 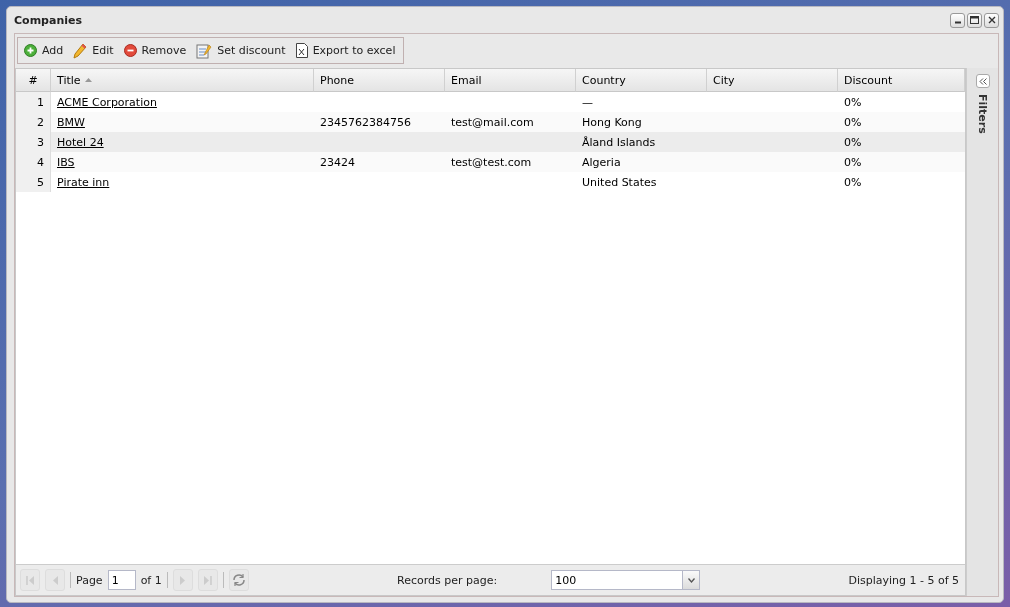 I want to click on previous-page-icon, so click(x=55, y=580).